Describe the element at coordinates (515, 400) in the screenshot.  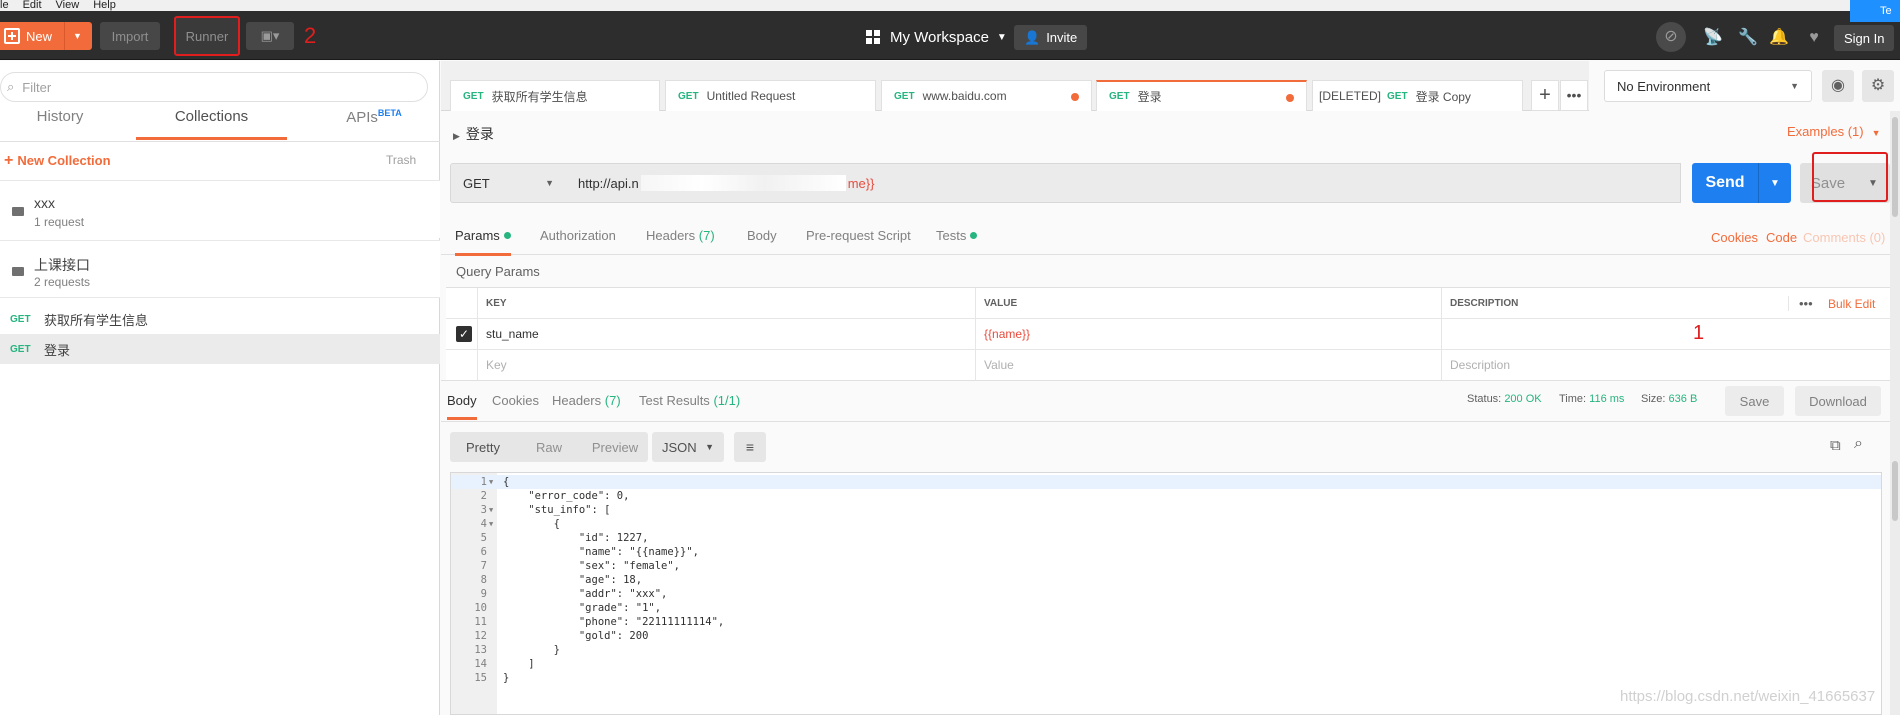
I see `response-tab-cookies: Cookies` at that location.